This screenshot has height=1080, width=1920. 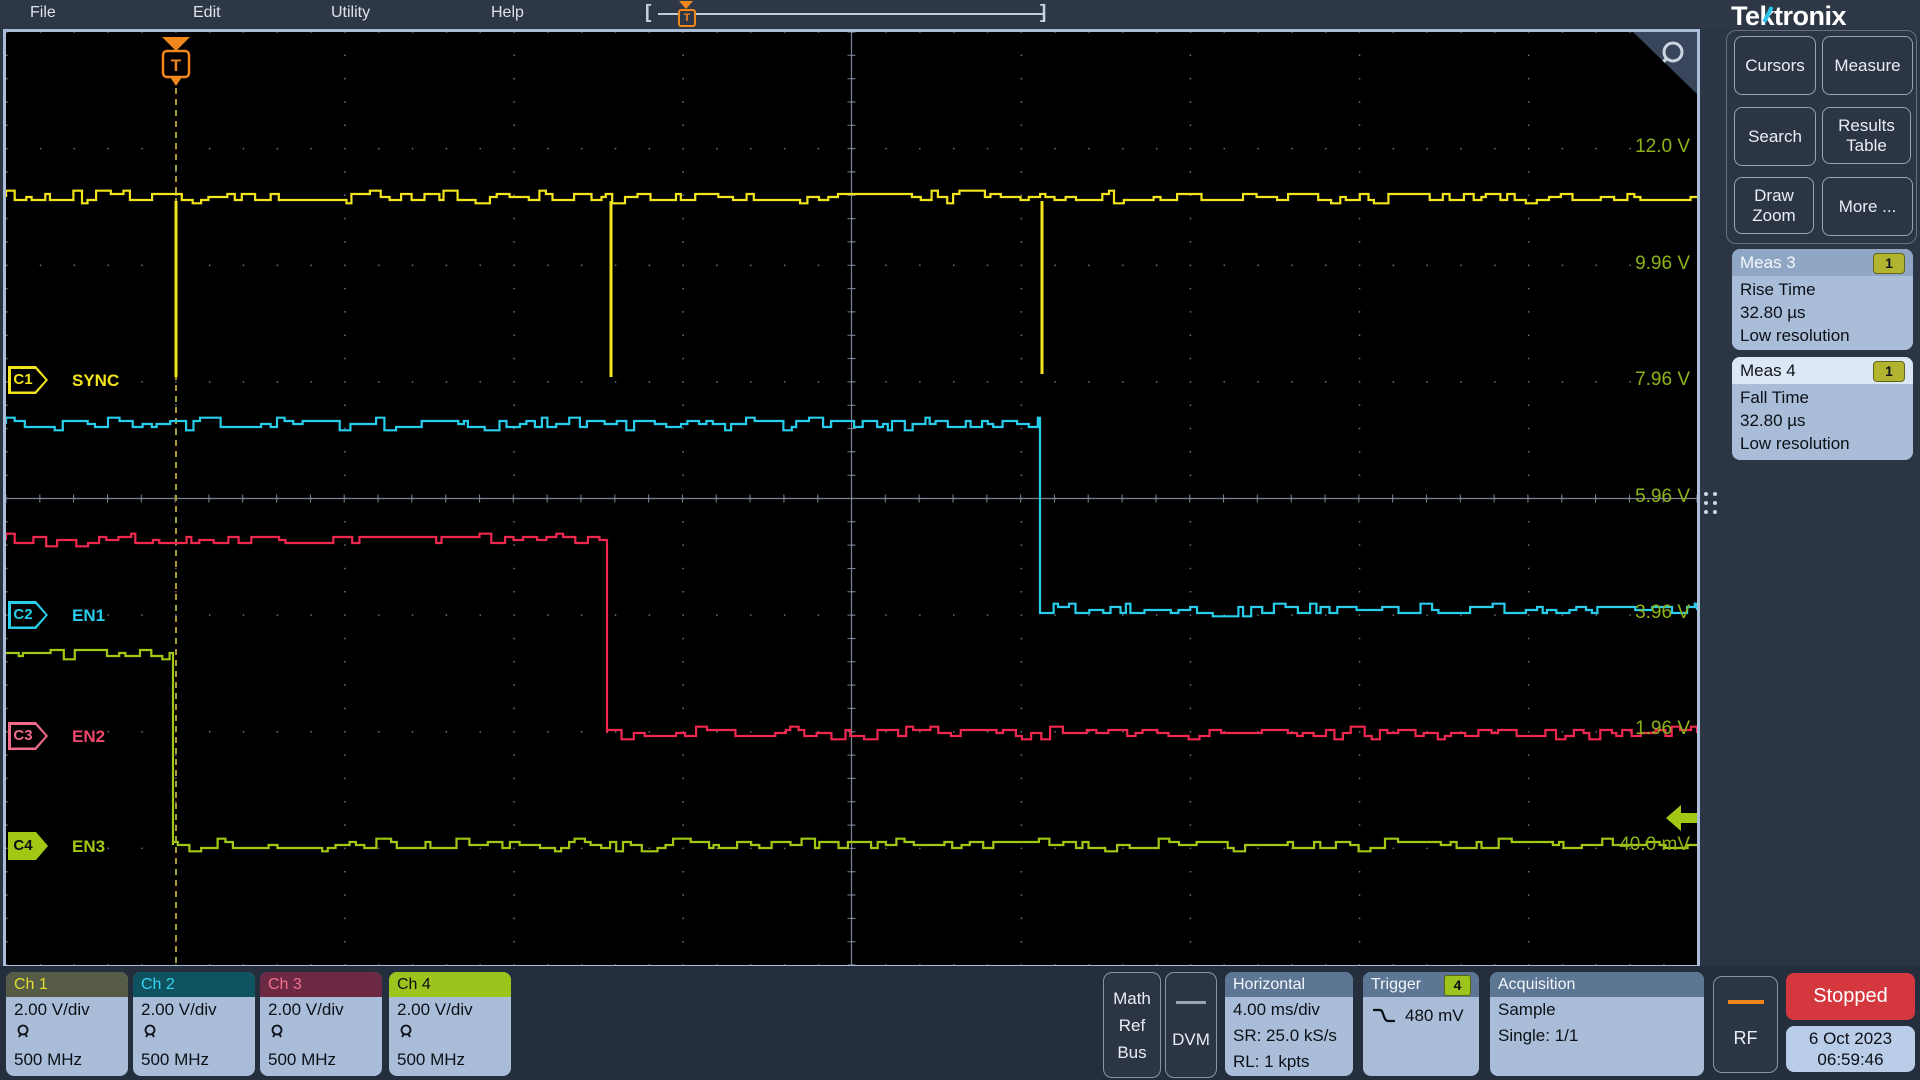 I want to click on ch2-bandwidth: 500 MHz, so click(x=175, y=1059).